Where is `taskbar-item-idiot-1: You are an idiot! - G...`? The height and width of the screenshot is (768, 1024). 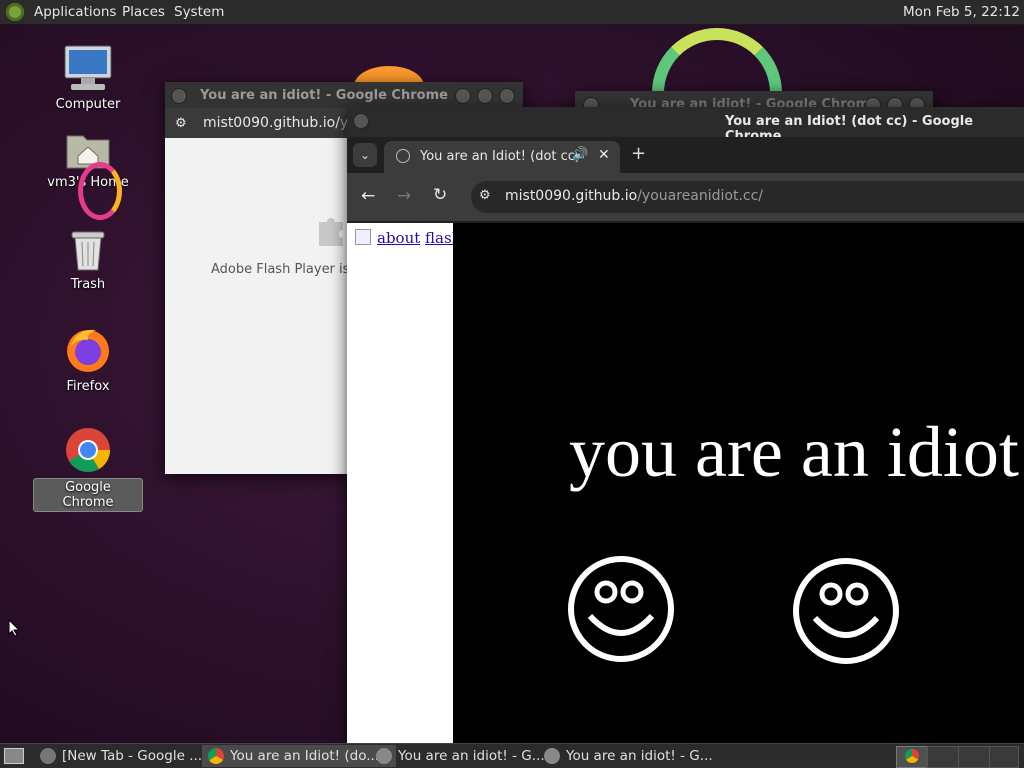
taskbar-item-idiot-1: You are an idiot! - G... is located at coordinates (466, 756).